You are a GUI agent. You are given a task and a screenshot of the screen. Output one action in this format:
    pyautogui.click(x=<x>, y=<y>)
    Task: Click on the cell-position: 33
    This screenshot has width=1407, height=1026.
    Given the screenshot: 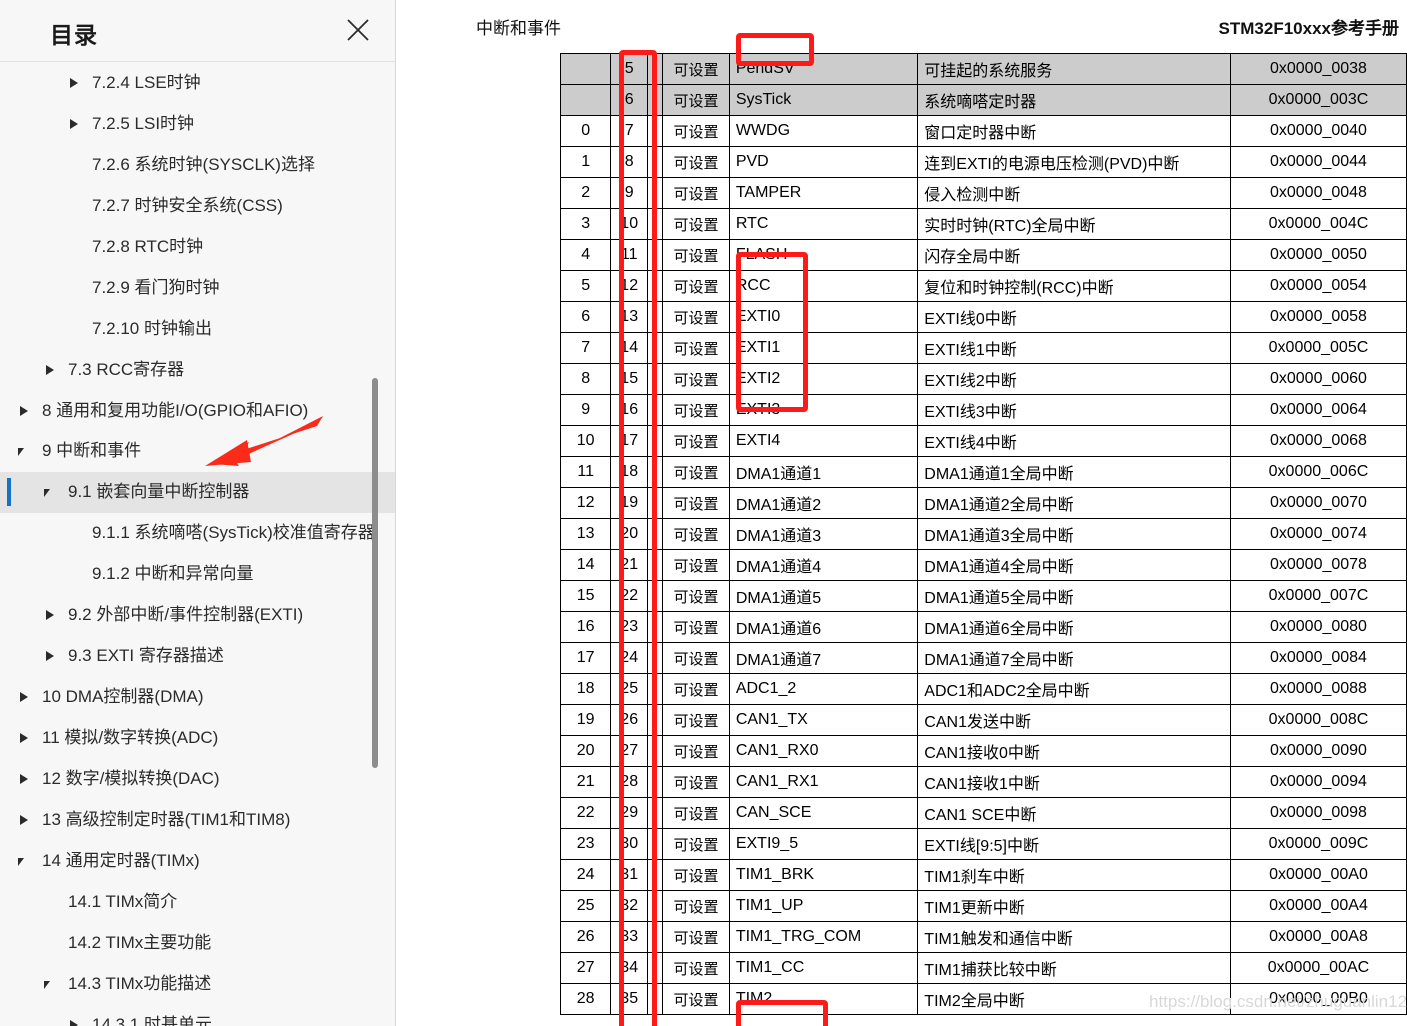 What is the action you would take?
    pyautogui.click(x=629, y=937)
    